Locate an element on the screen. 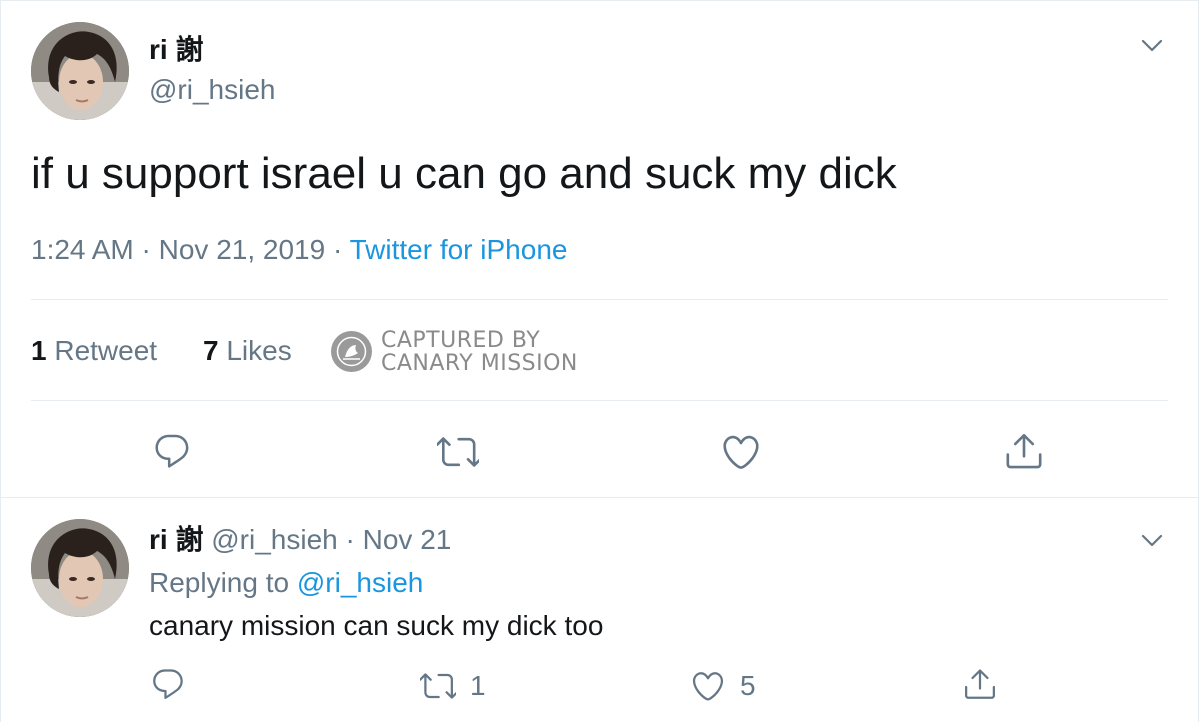 Image resolution: width=1199 pixels, height=722 pixels. retweet-button is located at coordinates (458, 452).